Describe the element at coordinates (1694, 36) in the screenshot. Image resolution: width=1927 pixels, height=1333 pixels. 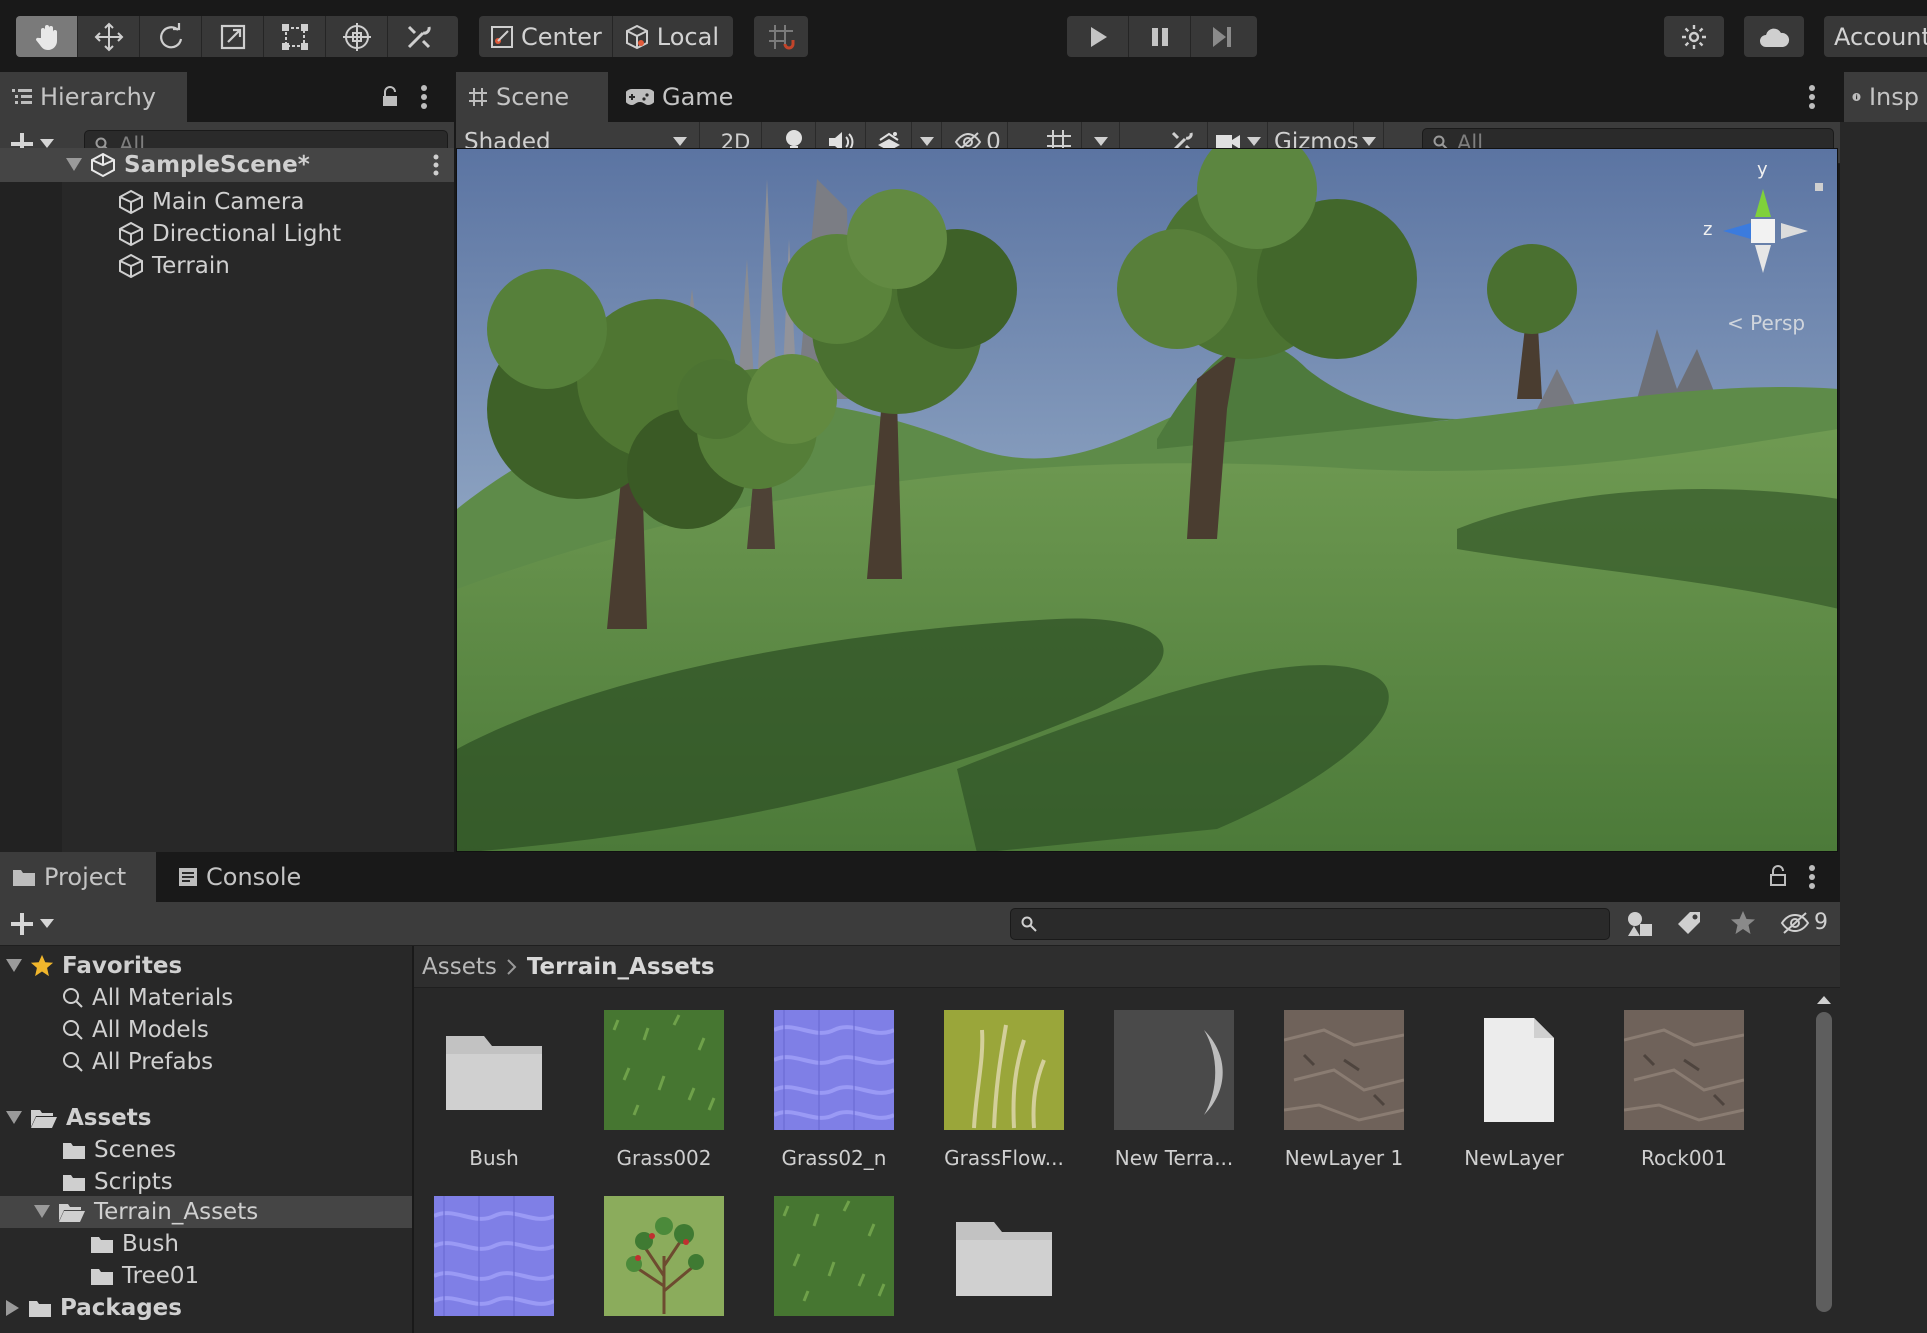
I see `services-button` at that location.